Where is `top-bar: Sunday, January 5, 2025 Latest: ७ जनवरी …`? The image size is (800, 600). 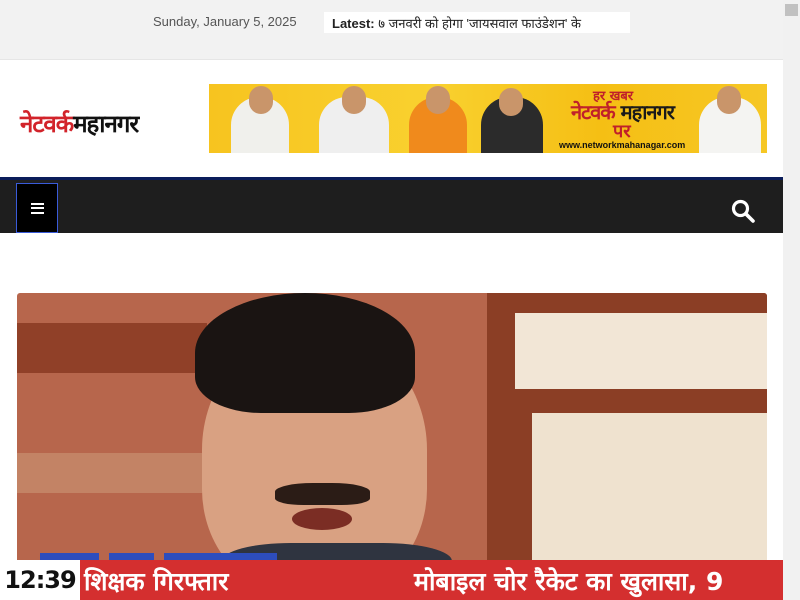
top-bar: Sunday, January 5, 2025 Latest: ७ जनवरी … is located at coordinates (391, 30).